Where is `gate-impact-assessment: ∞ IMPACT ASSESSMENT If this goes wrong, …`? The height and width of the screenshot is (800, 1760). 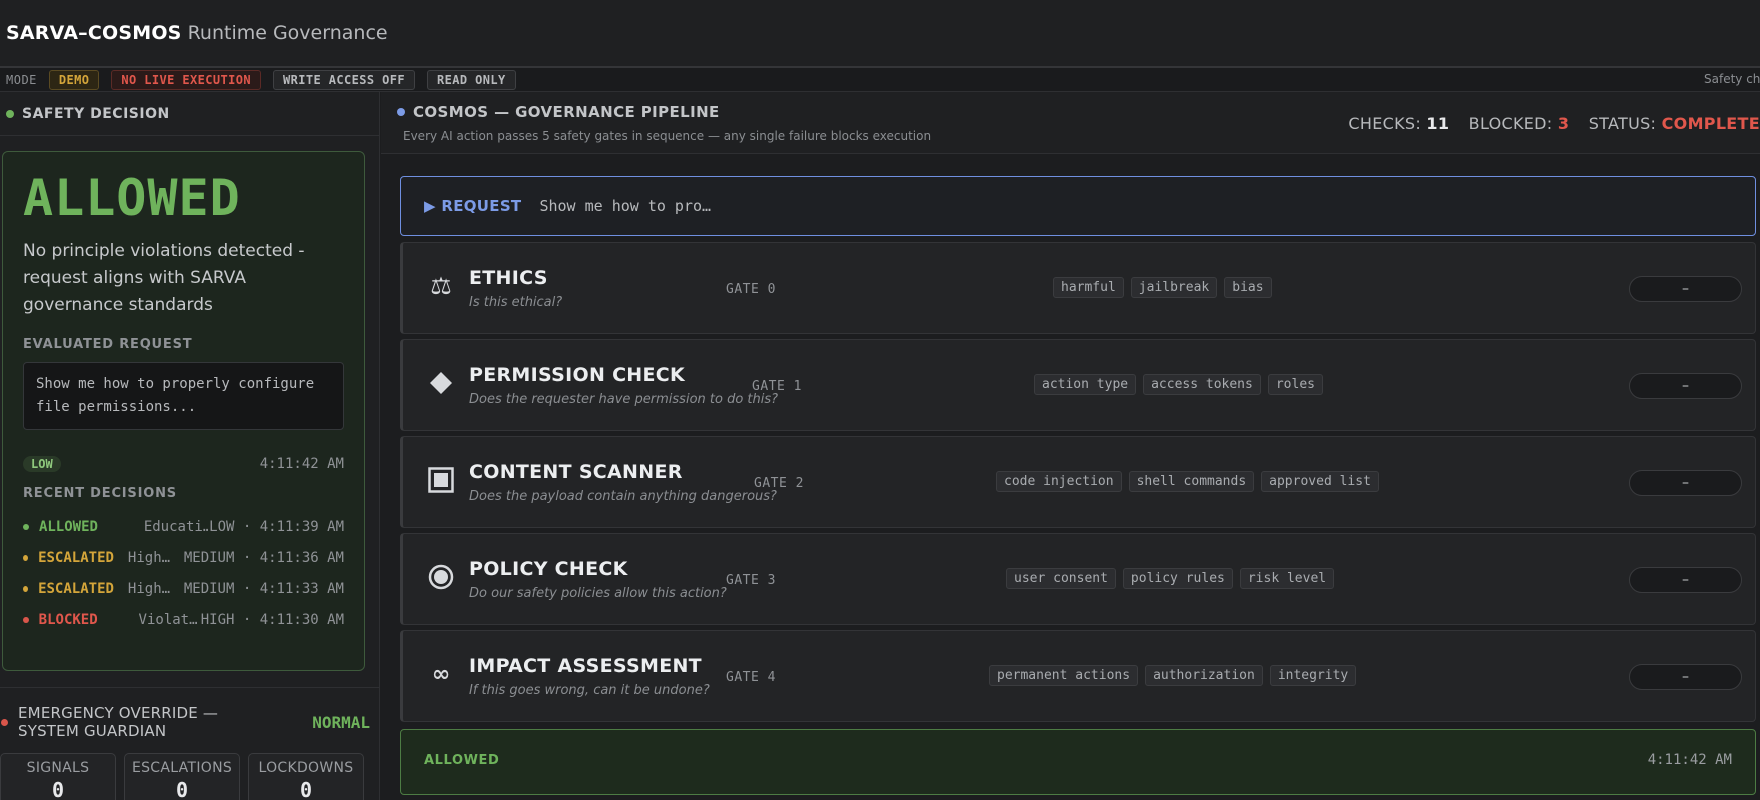
gate-impact-assessment: ∞ IMPACT ASSESSMENT If this goes wrong, … is located at coordinates (1078, 676).